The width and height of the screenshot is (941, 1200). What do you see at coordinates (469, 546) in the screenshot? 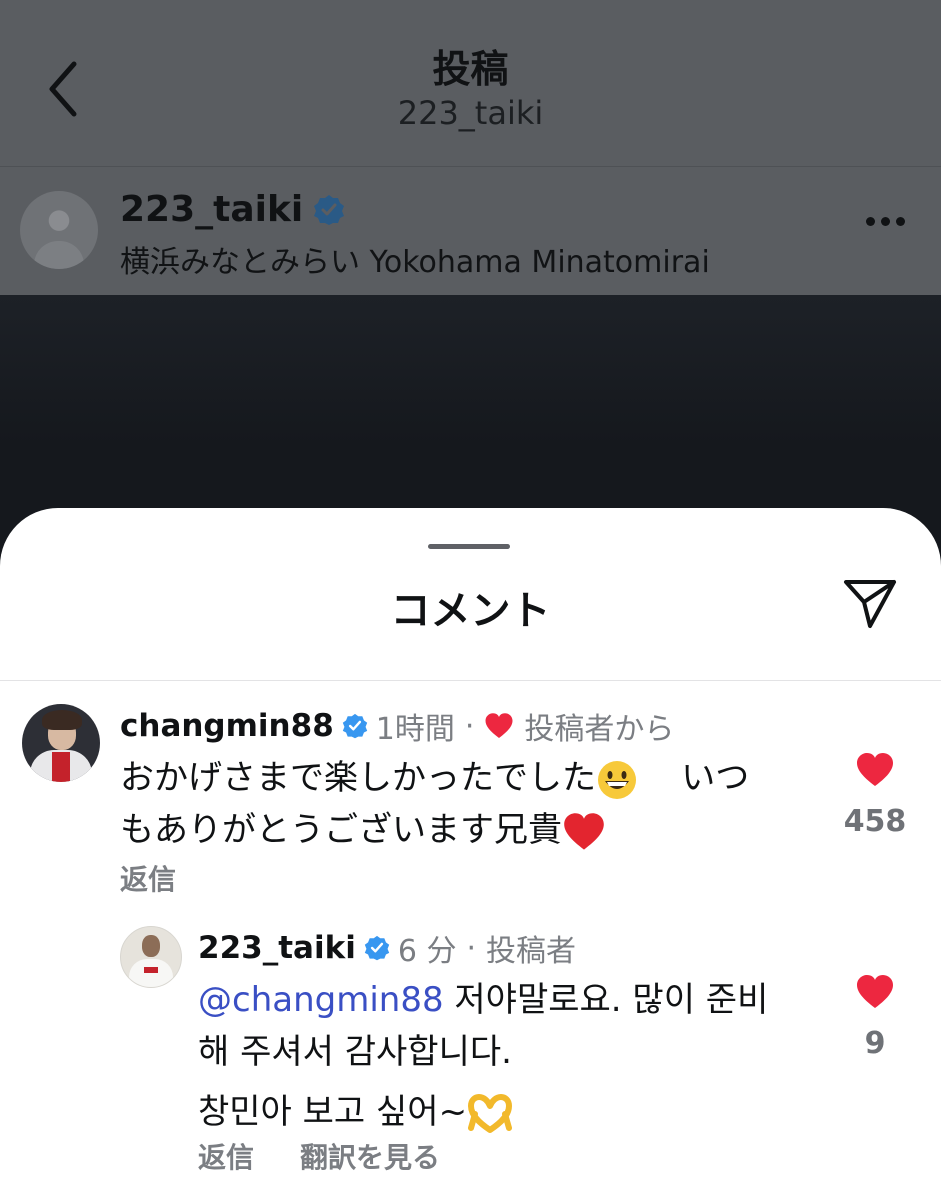
I see `sheet-drag-handle` at bounding box center [469, 546].